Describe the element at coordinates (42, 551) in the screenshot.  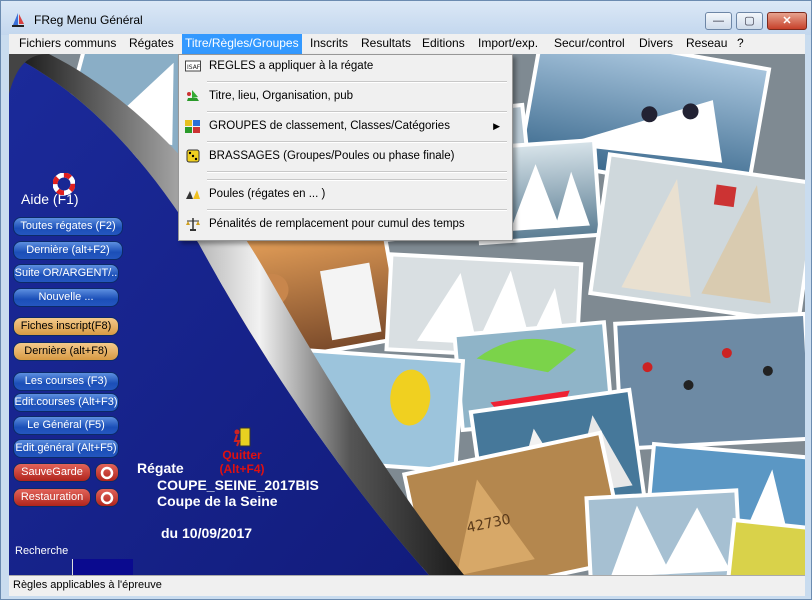
I see `recherche-label: Recherche` at that location.